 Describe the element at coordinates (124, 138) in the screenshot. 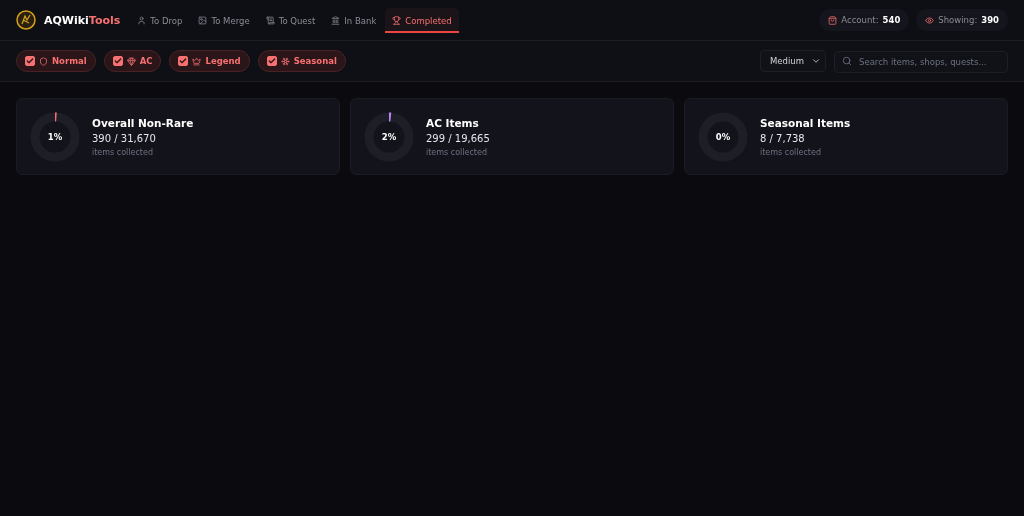

I see `stat-count: 390 / 31,670` at that location.